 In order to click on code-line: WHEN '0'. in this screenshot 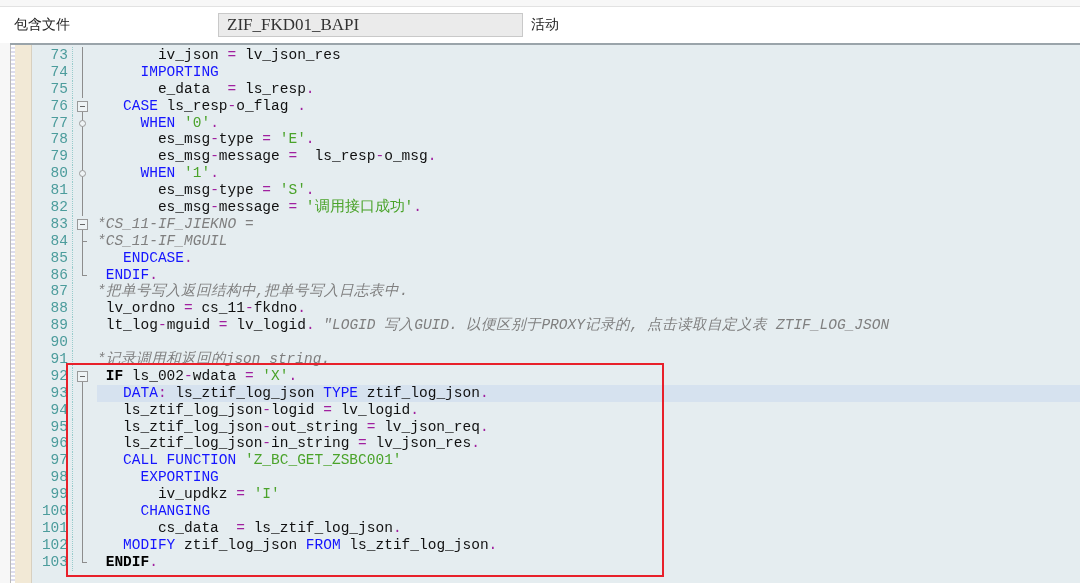, I will do `click(179, 122)`.